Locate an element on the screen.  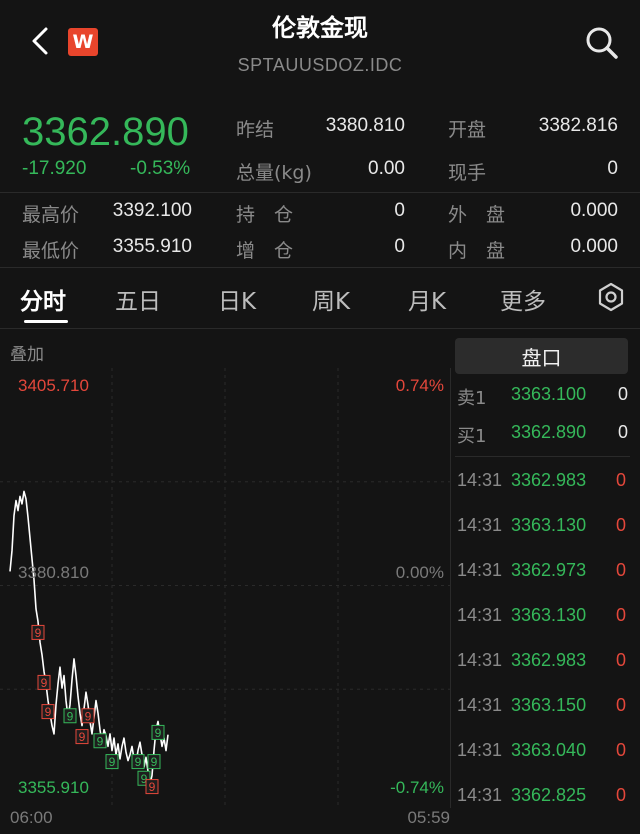
tab-monthly-k: 月K is located at coordinates (427, 299).